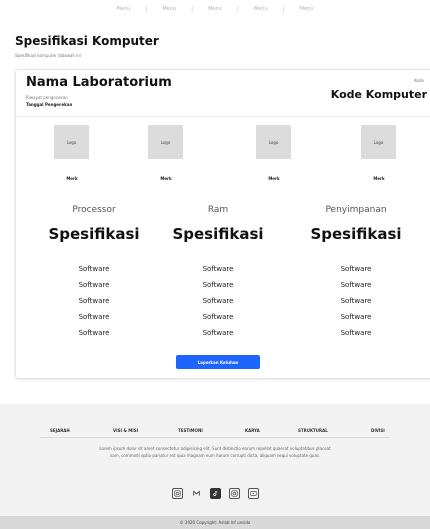  Describe the element at coordinates (218, 362) in the screenshot. I see `report-complaint-button: Laporkan Keluhan` at that location.